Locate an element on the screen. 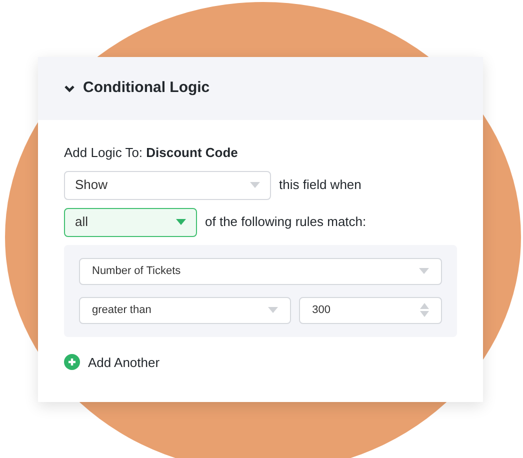 Image resolution: width=523 pixels, height=458 pixels. number-field: 300 is located at coordinates (370, 310).